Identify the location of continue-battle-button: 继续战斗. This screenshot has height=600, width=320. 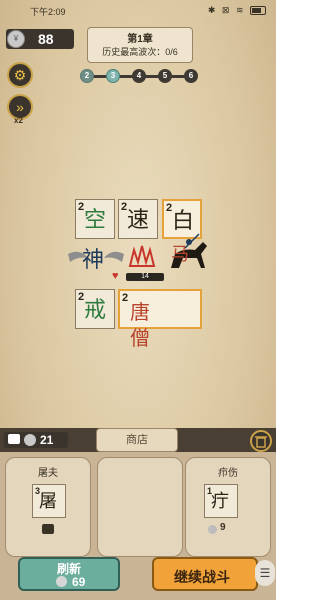
(205, 574).